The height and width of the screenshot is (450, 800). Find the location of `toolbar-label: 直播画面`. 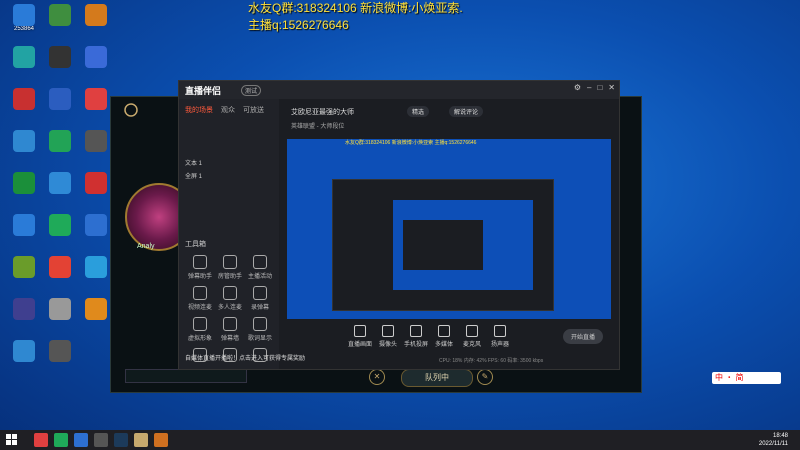

toolbar-label: 直播画面 is located at coordinates (359, 345).